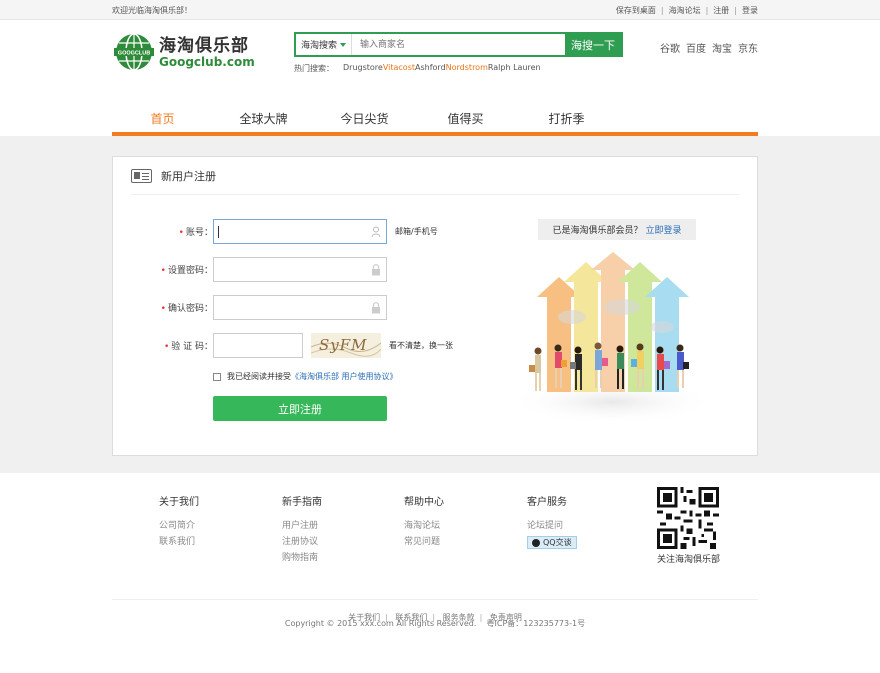 The height and width of the screenshot is (673, 880). I want to click on user-icon, so click(376, 232).